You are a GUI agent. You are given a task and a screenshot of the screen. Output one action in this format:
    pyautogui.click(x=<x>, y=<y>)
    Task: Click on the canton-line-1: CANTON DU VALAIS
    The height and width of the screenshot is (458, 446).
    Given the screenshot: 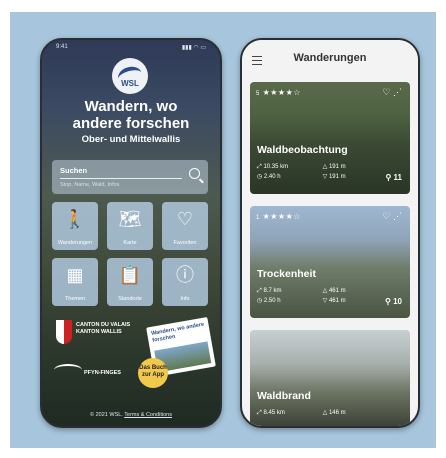 What is the action you would take?
    pyautogui.click(x=103, y=325)
    